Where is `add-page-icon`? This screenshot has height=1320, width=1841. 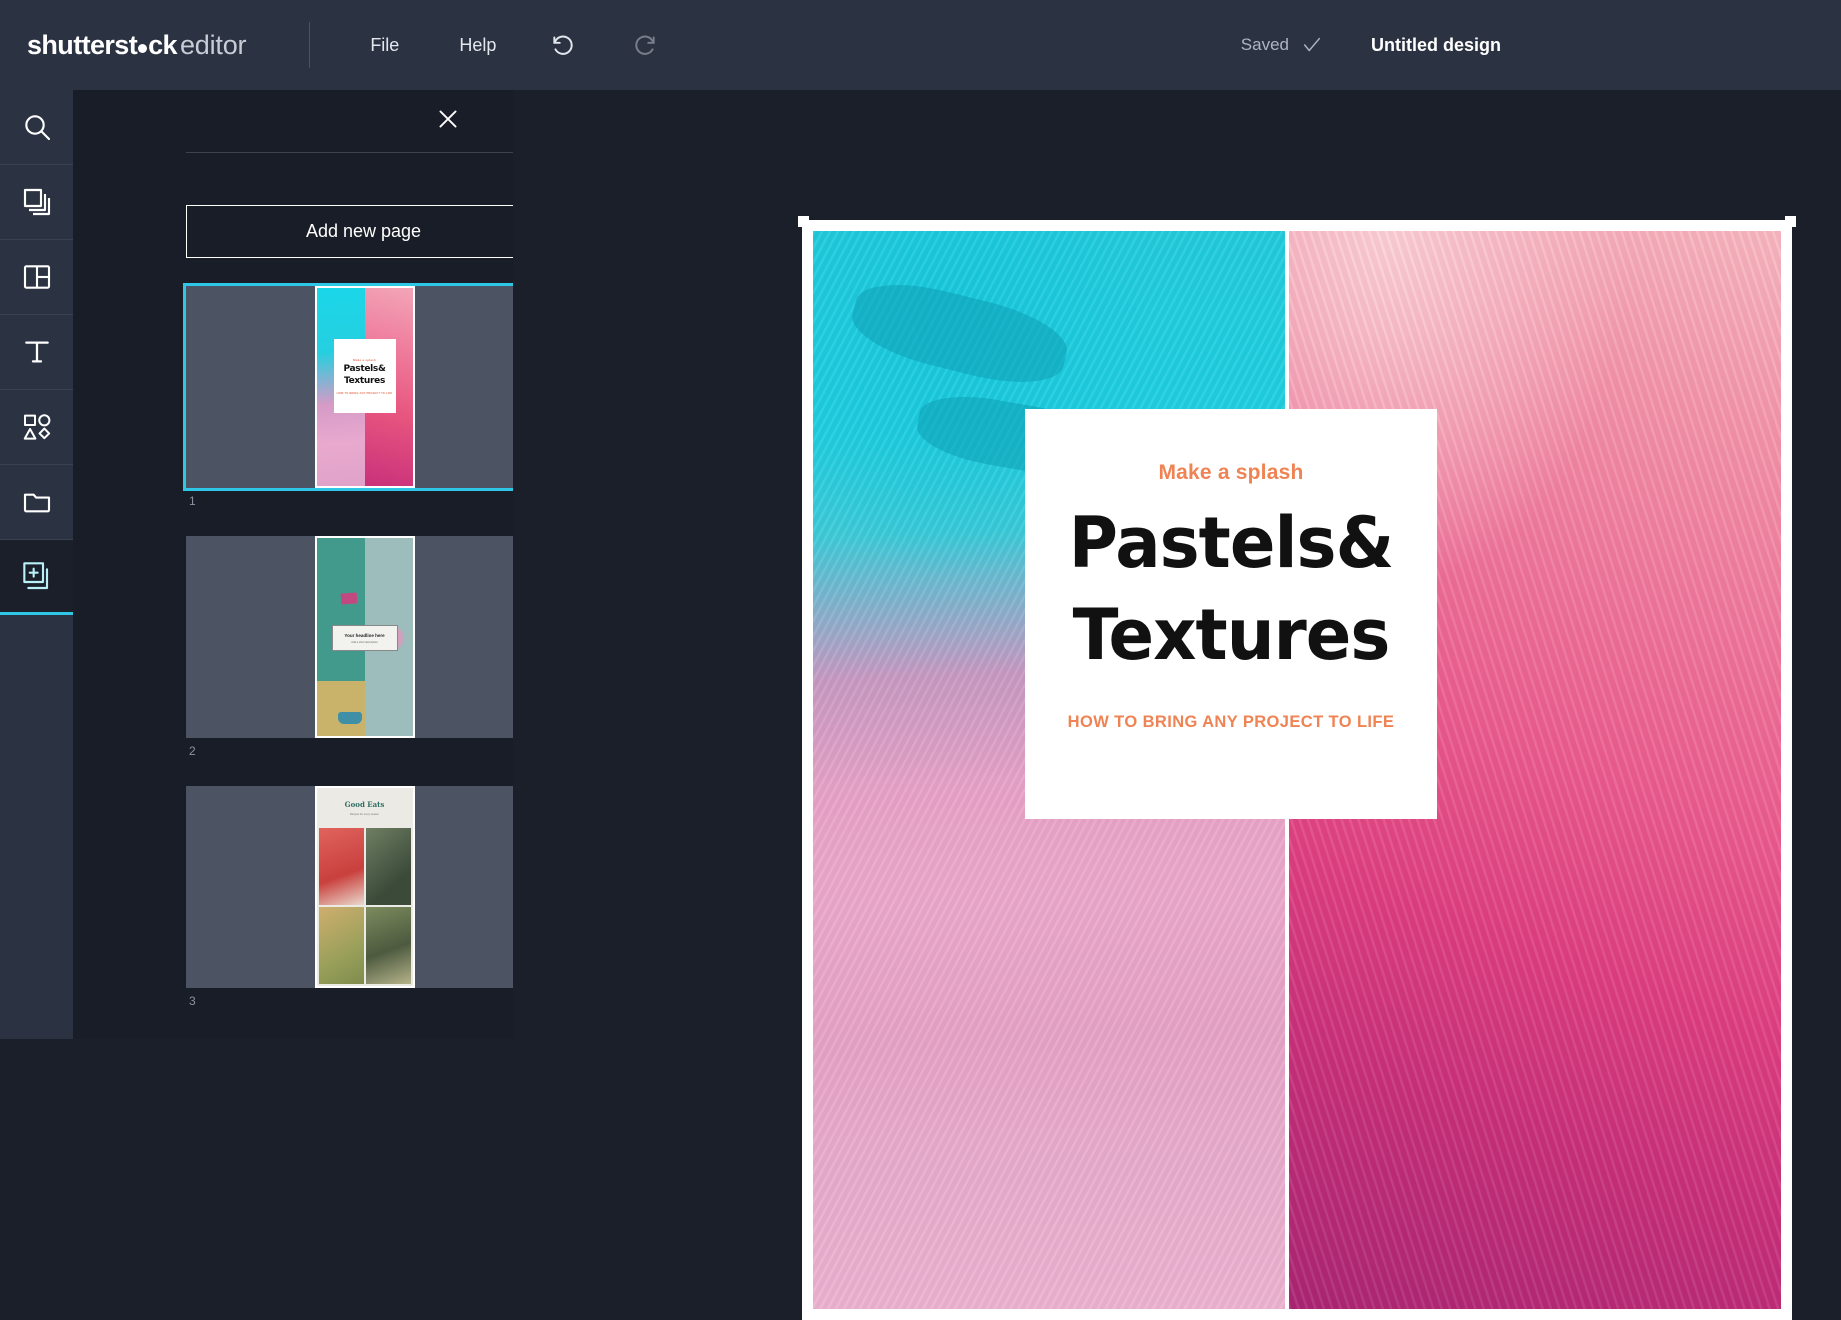
add-page-icon is located at coordinates (37, 576).